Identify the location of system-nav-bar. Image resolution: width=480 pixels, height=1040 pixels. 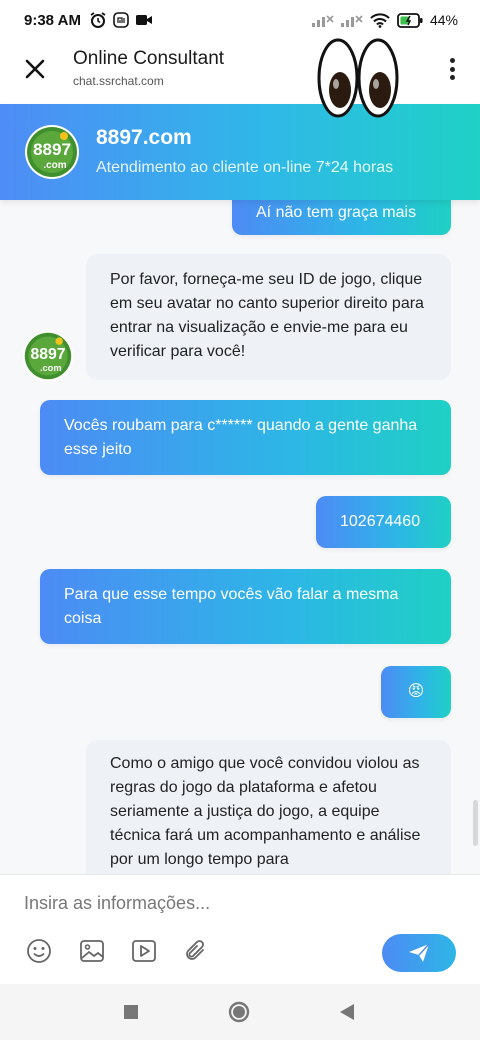
(240, 1012).